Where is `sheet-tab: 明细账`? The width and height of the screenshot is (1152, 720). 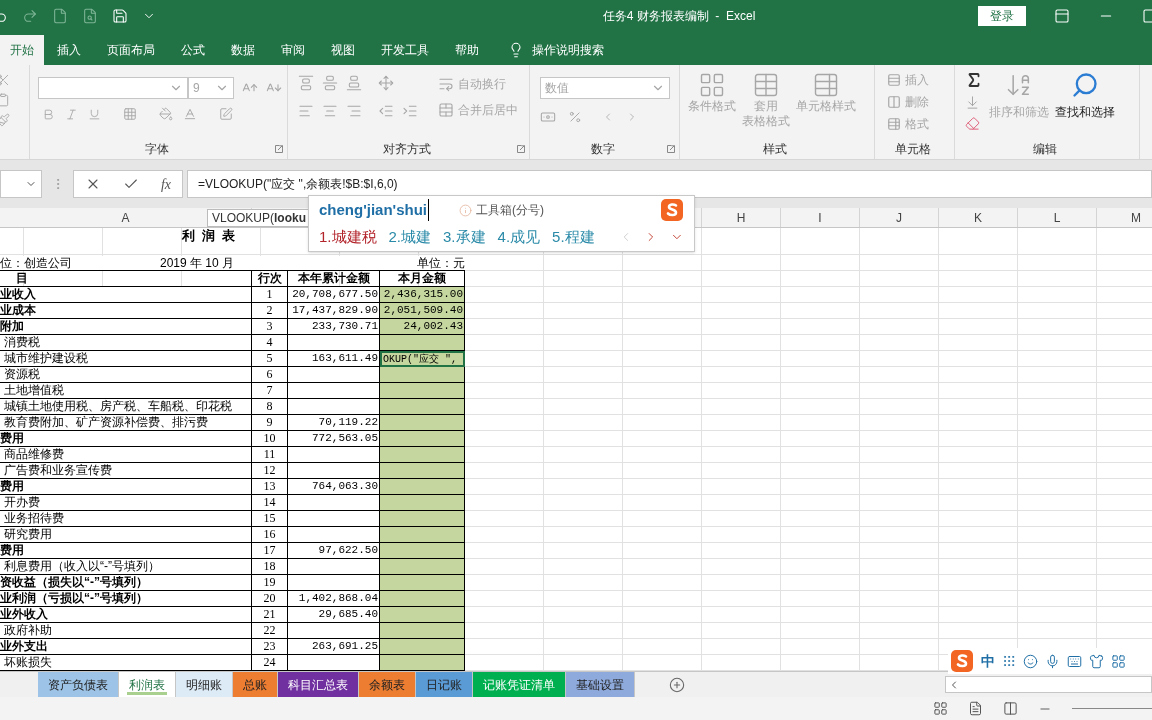 sheet-tab: 明细账 is located at coordinates (204, 684).